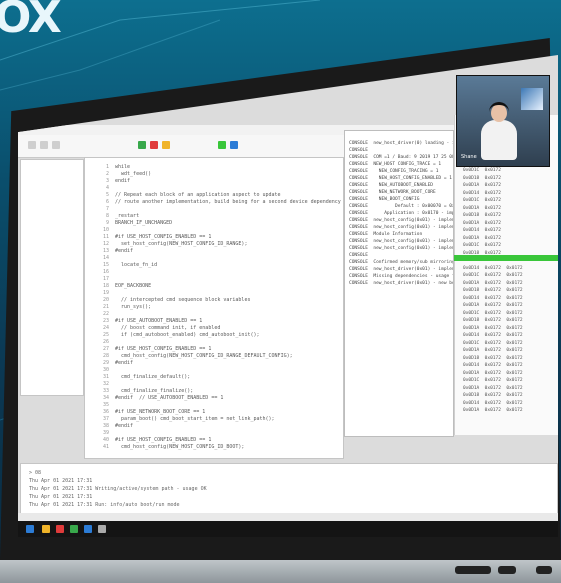 The image size is (561, 583). What do you see at coordinates (105, 314) in the screenshot?
I see `line-number: 22` at bounding box center [105, 314].